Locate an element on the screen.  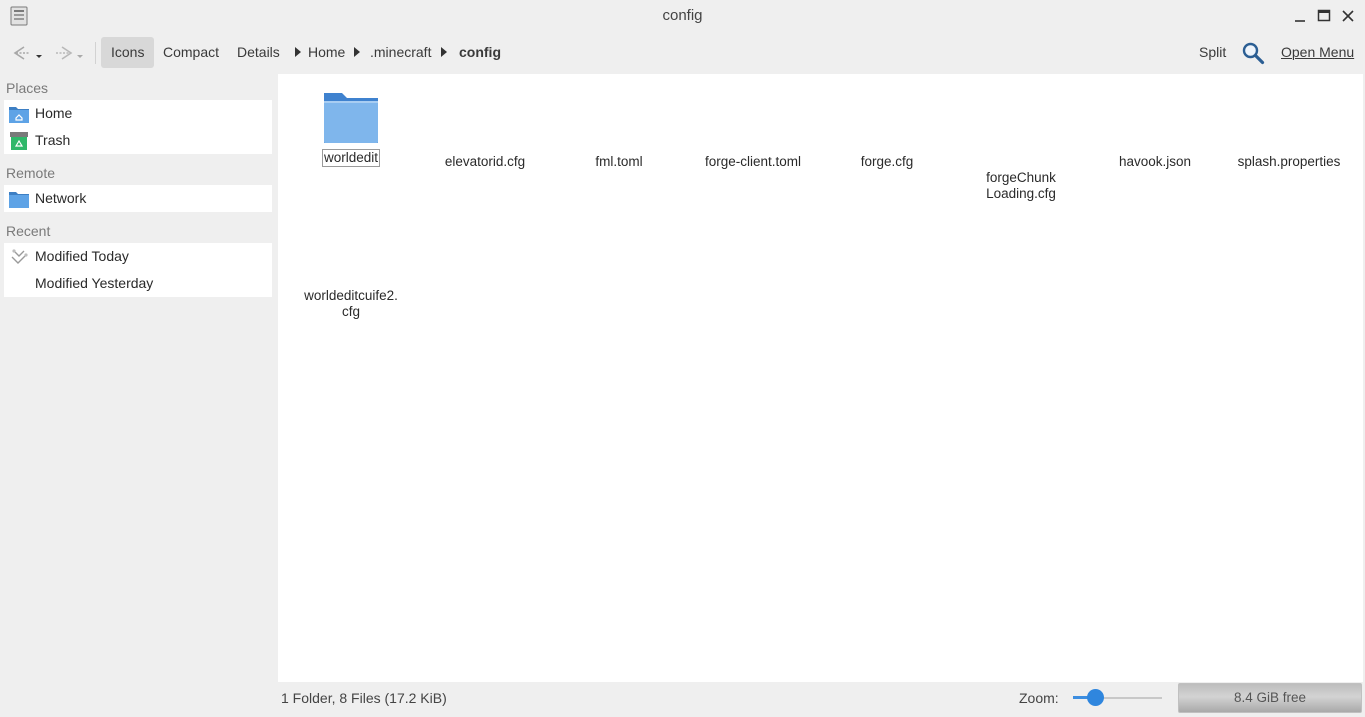
free-space-label: 8.4 GiB free is located at coordinates (1270, 697).